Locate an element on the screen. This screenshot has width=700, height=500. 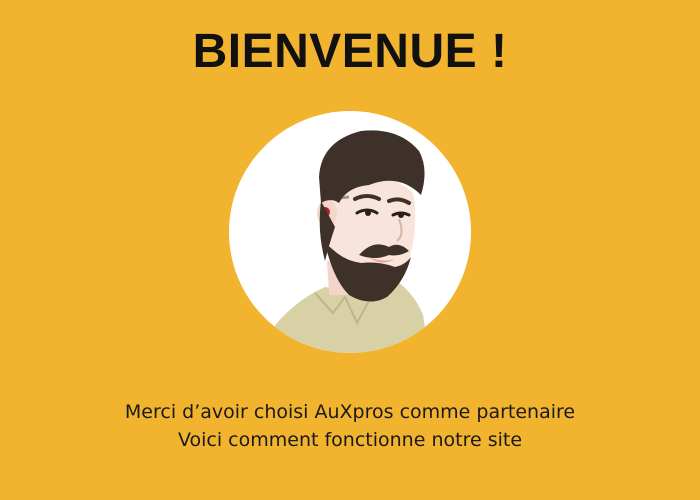
welcome-line-howto: Voici comment fonctionne notre site is located at coordinates (350, 440).